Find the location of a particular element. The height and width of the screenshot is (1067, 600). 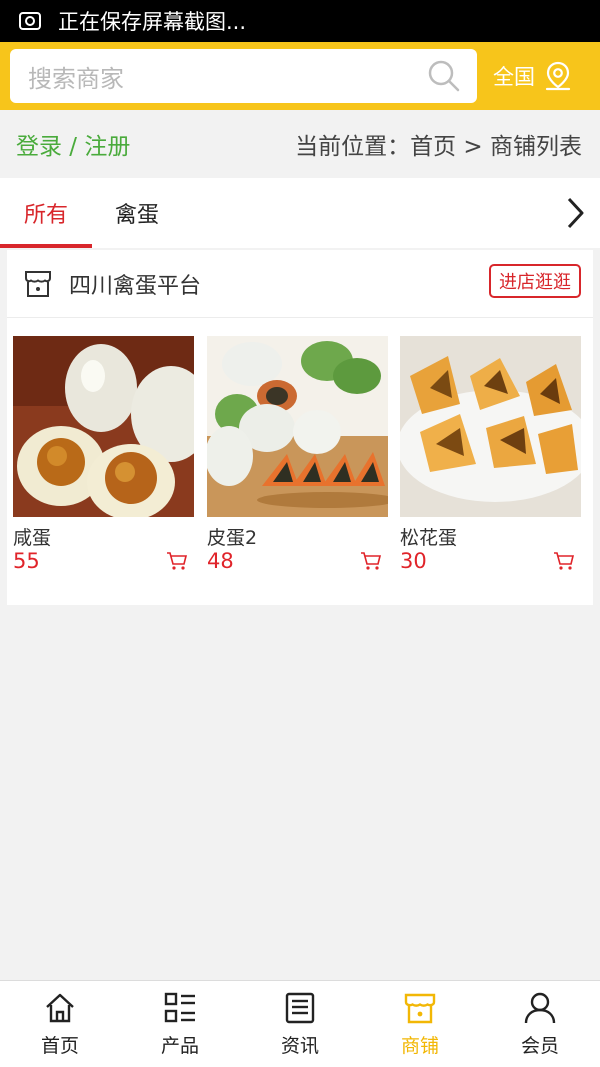

tab-all: 所有 is located at coordinates (46, 213).